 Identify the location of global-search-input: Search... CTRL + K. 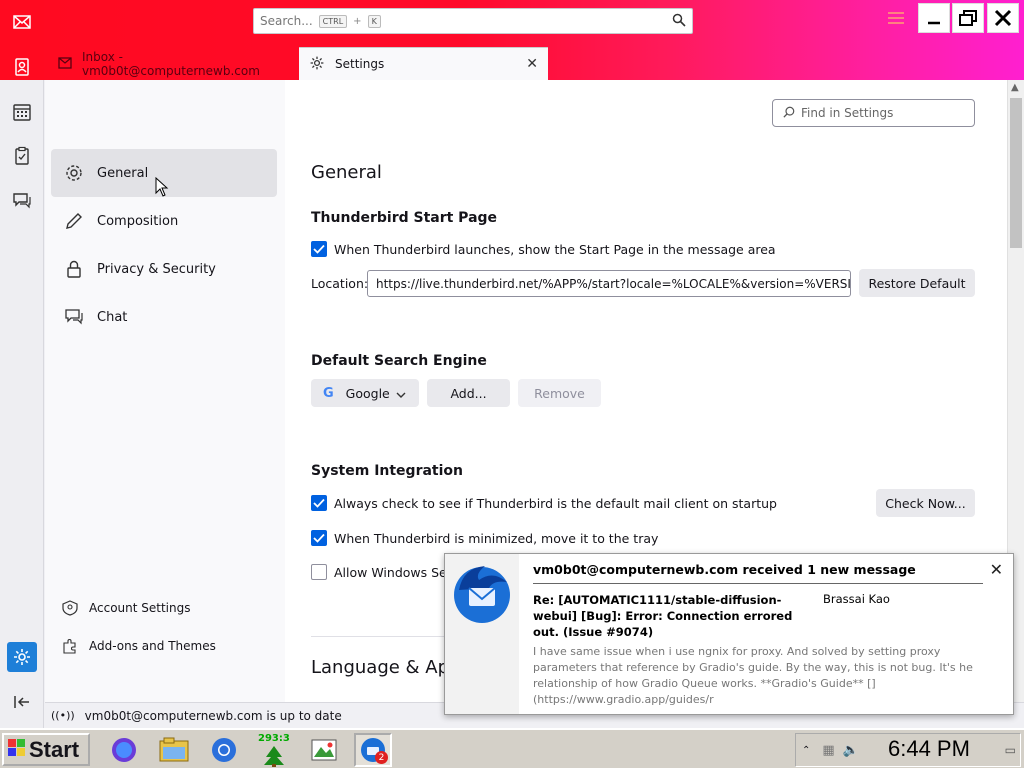
(473, 21).